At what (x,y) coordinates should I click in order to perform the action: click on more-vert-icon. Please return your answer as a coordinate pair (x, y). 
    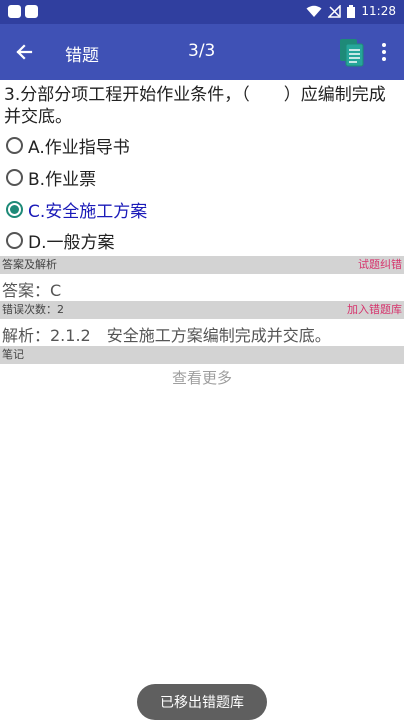
    Looking at the image, I should click on (384, 45).